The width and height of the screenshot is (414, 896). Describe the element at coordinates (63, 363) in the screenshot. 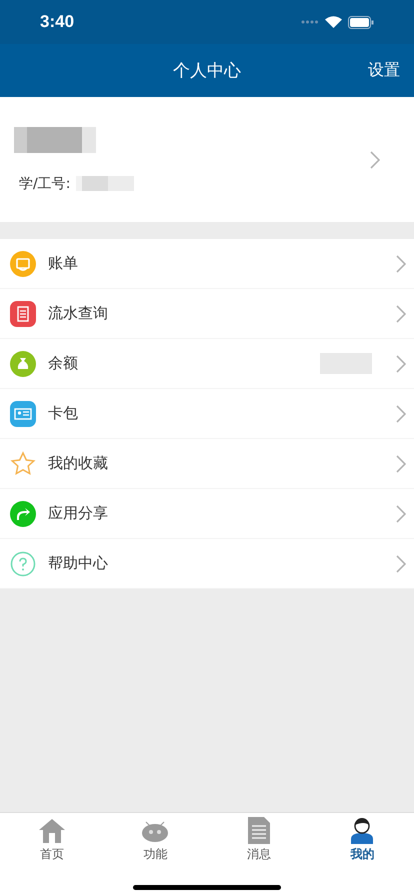

I see `menu-label: 余额` at that location.